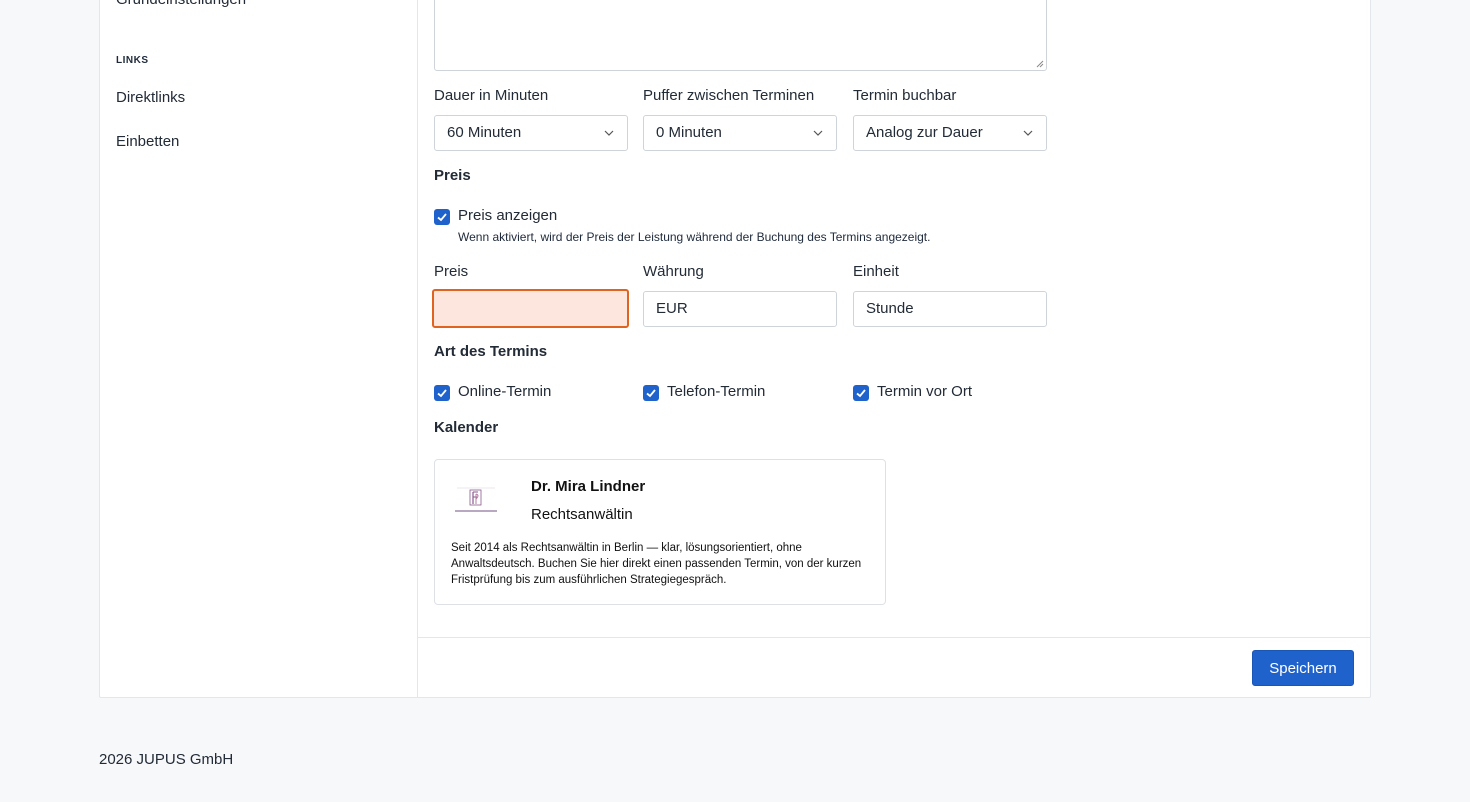  I want to click on telefon-termin-checkbox, so click(651, 393).